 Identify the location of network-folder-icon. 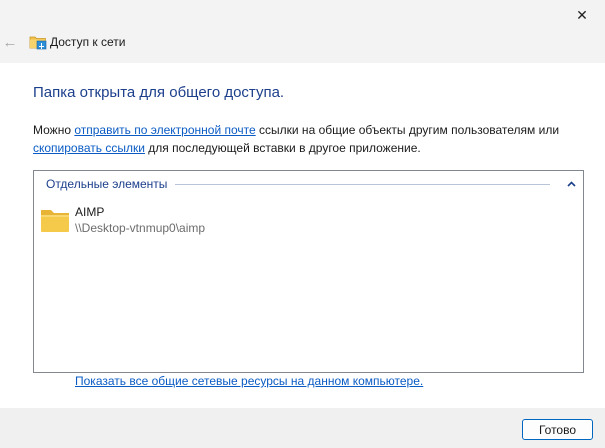
(38, 43).